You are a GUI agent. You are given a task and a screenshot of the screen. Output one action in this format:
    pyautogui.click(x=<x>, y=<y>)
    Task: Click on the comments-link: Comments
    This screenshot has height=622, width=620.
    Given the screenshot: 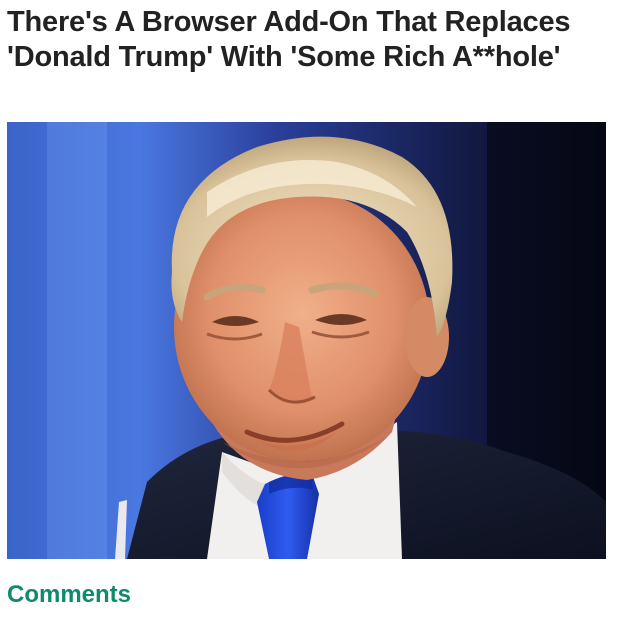 What is the action you would take?
    pyautogui.click(x=69, y=595)
    